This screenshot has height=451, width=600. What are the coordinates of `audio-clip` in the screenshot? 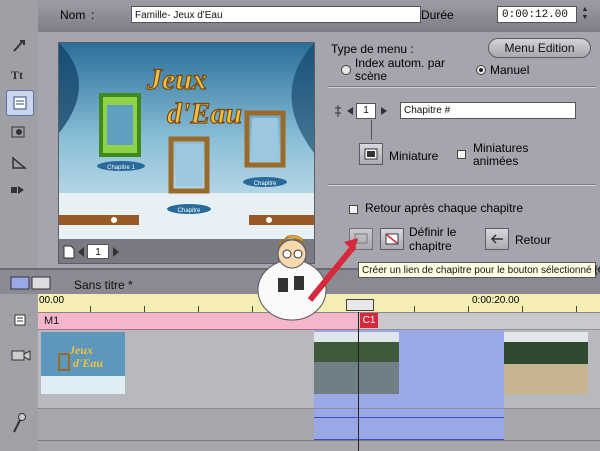 It's located at (409, 424).